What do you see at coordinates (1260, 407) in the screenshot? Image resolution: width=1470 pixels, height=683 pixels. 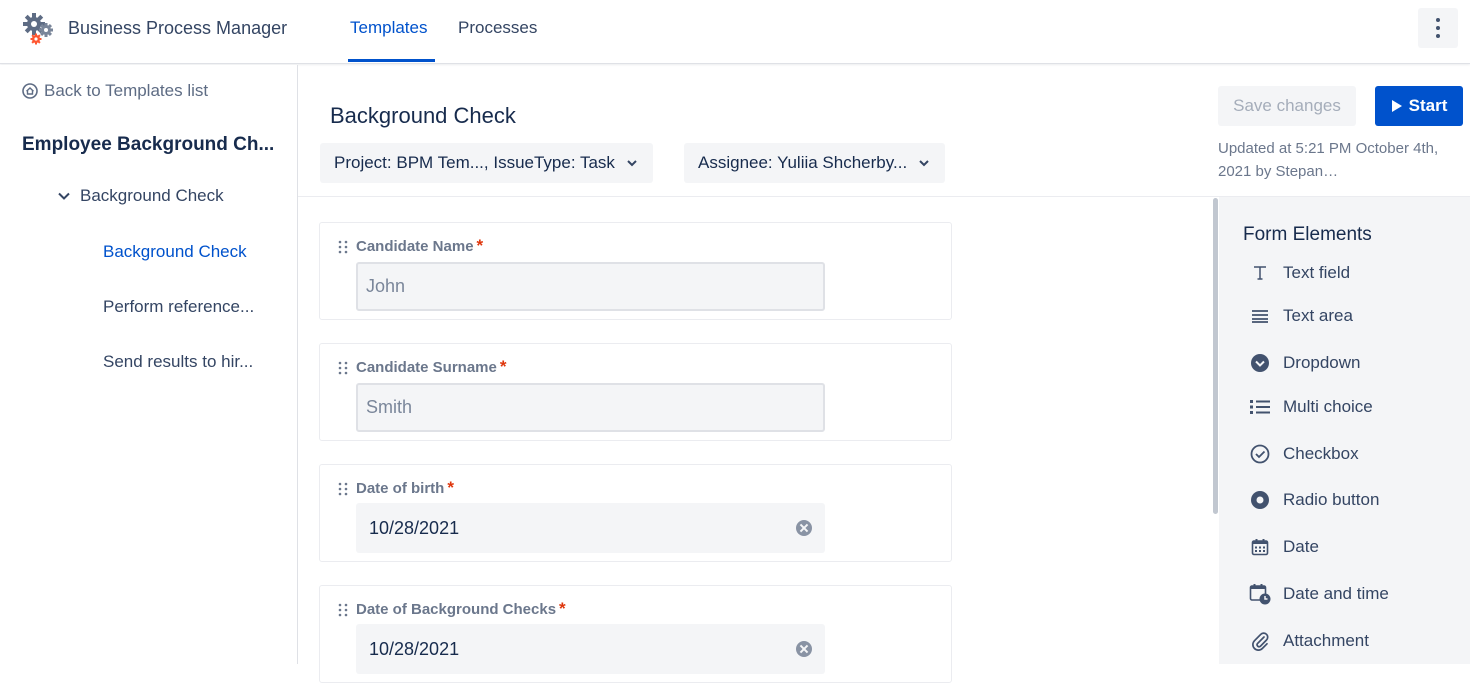 I see `multi-choice-icon` at bounding box center [1260, 407].